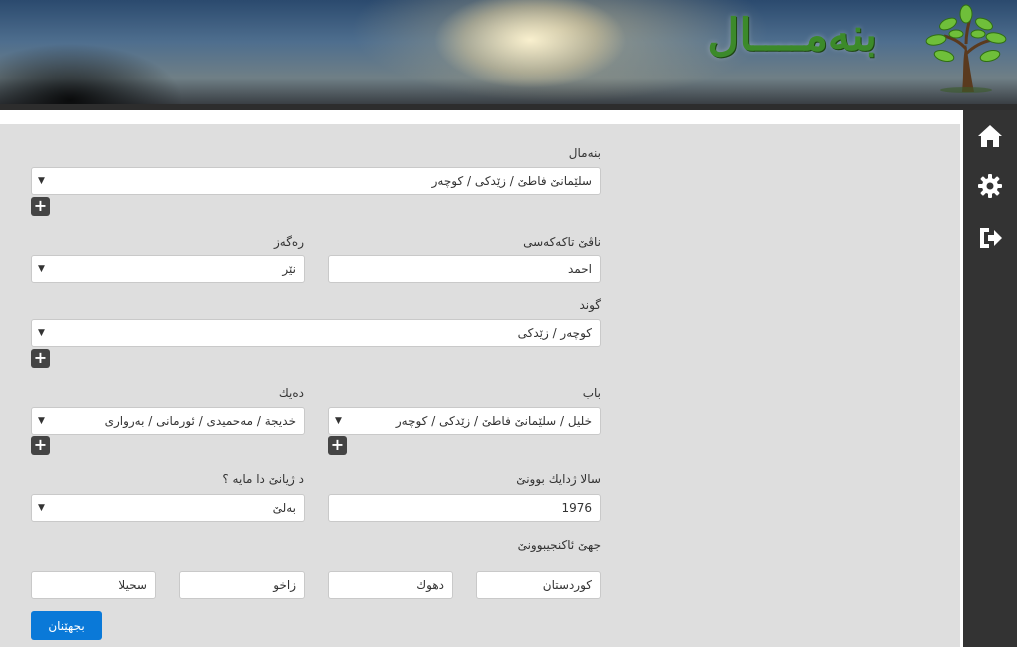  Describe the element at coordinates (590, 305) in the screenshot. I see `village-label: گوند` at that location.